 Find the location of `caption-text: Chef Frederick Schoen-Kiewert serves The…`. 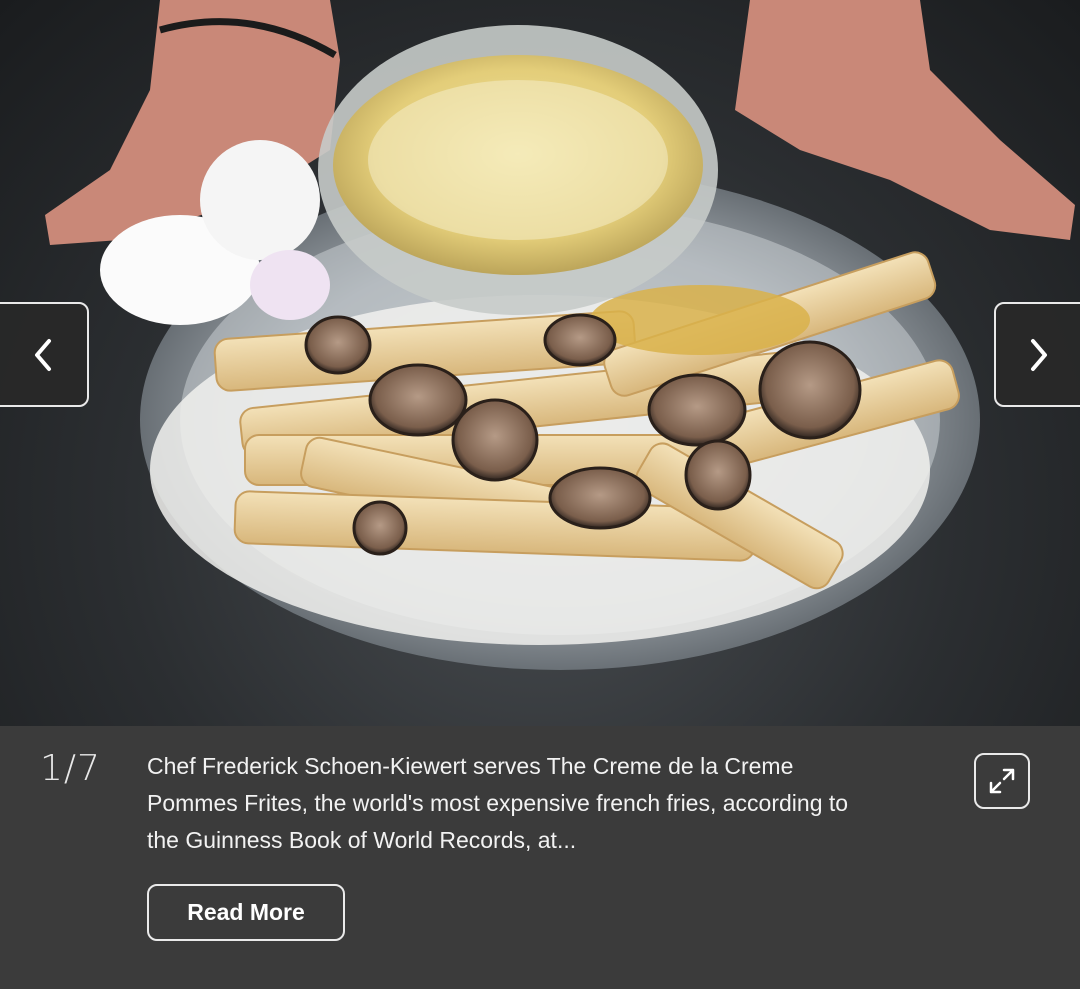

caption-text: Chef Frederick Schoen-Kiewert serves The… is located at coordinates (498, 803).